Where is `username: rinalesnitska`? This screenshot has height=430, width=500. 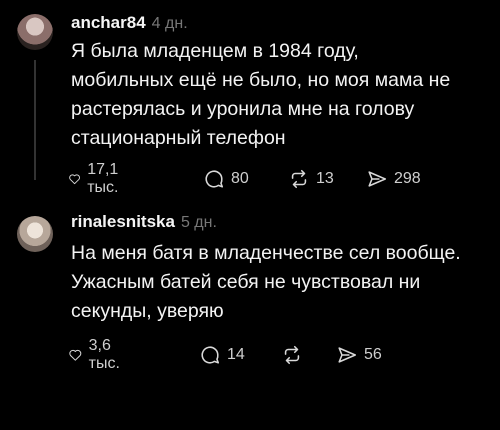 username: rinalesnitska is located at coordinates (123, 221).